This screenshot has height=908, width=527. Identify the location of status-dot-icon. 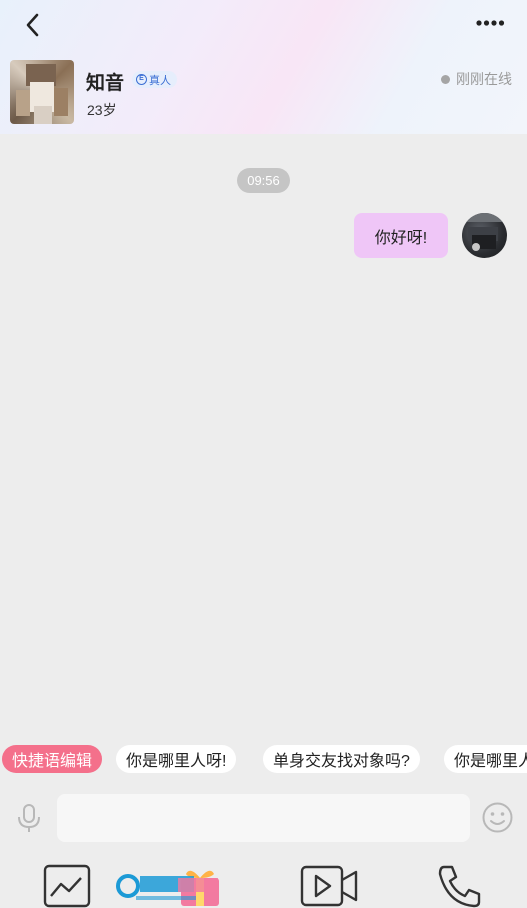
(445, 79).